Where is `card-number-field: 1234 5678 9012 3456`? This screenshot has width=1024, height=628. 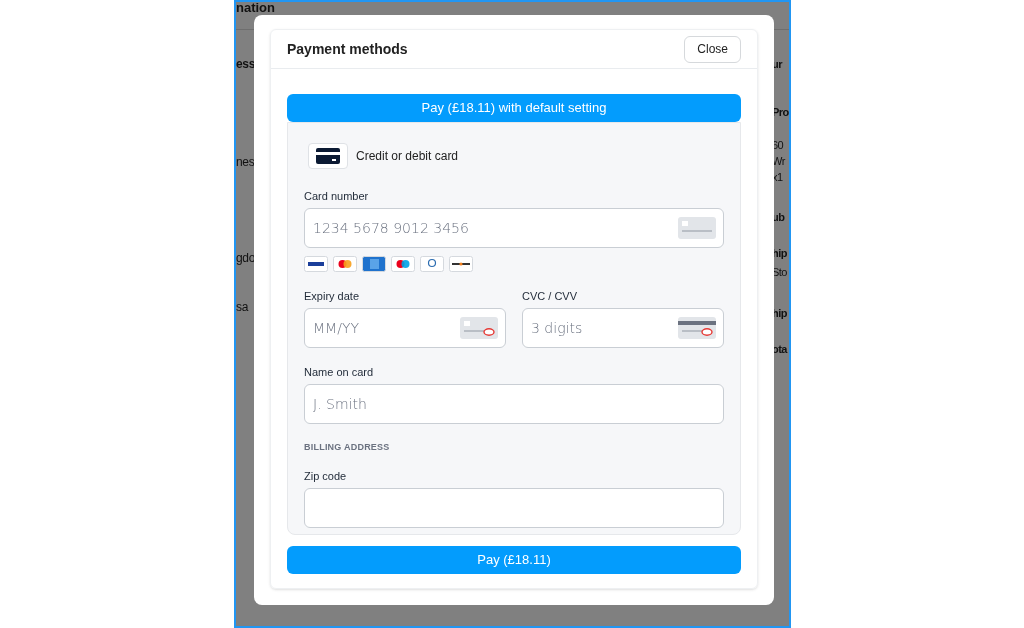 card-number-field: 1234 5678 9012 3456 is located at coordinates (514, 228).